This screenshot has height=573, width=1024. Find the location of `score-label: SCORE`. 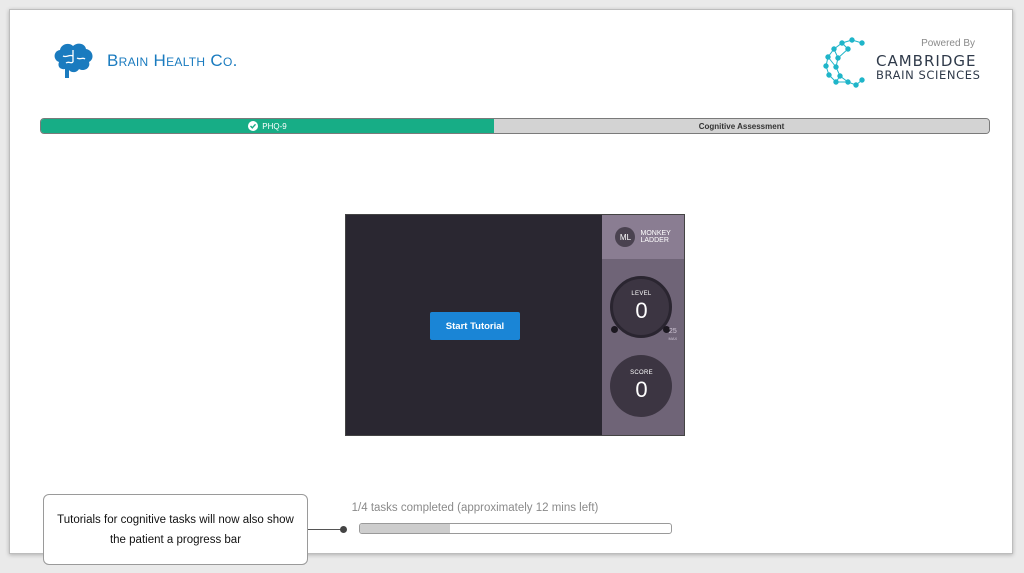

score-label: SCORE is located at coordinates (641, 373).